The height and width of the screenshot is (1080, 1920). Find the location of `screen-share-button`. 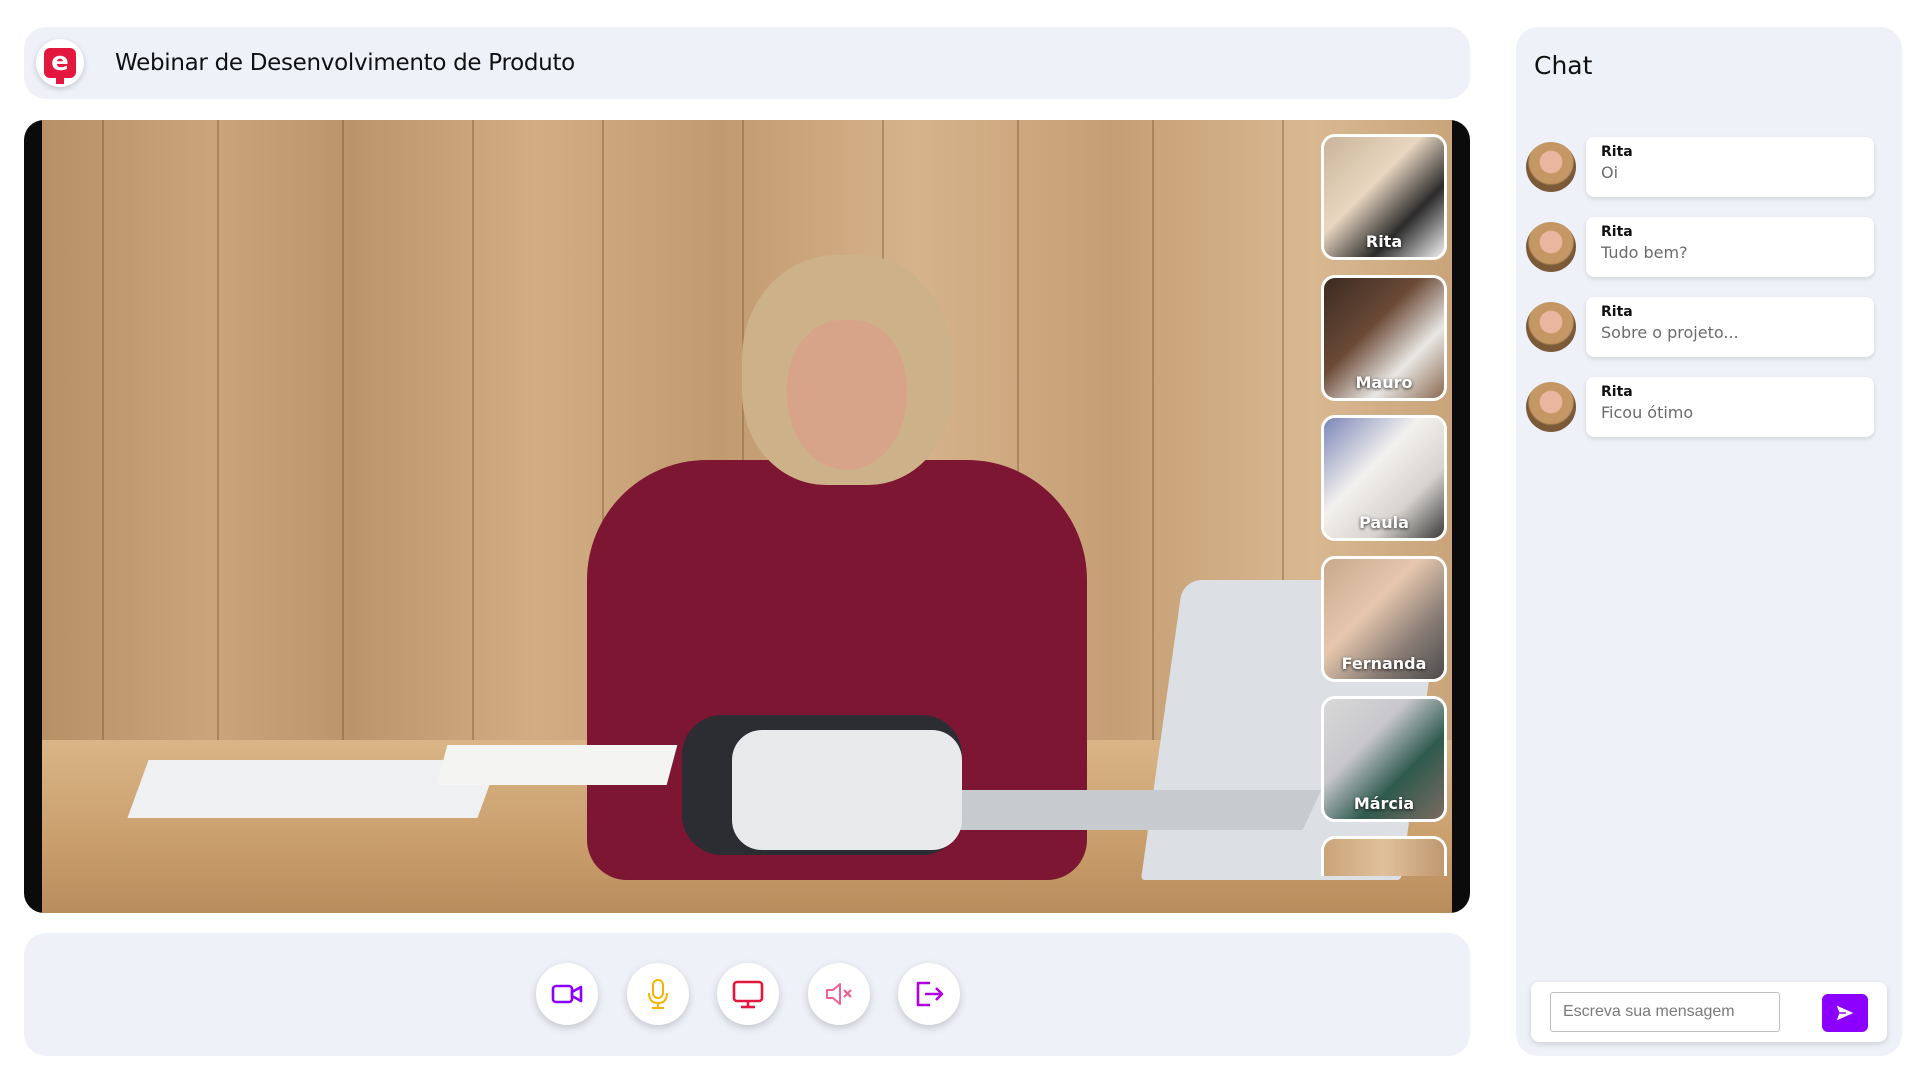

screen-share-button is located at coordinates (748, 994).